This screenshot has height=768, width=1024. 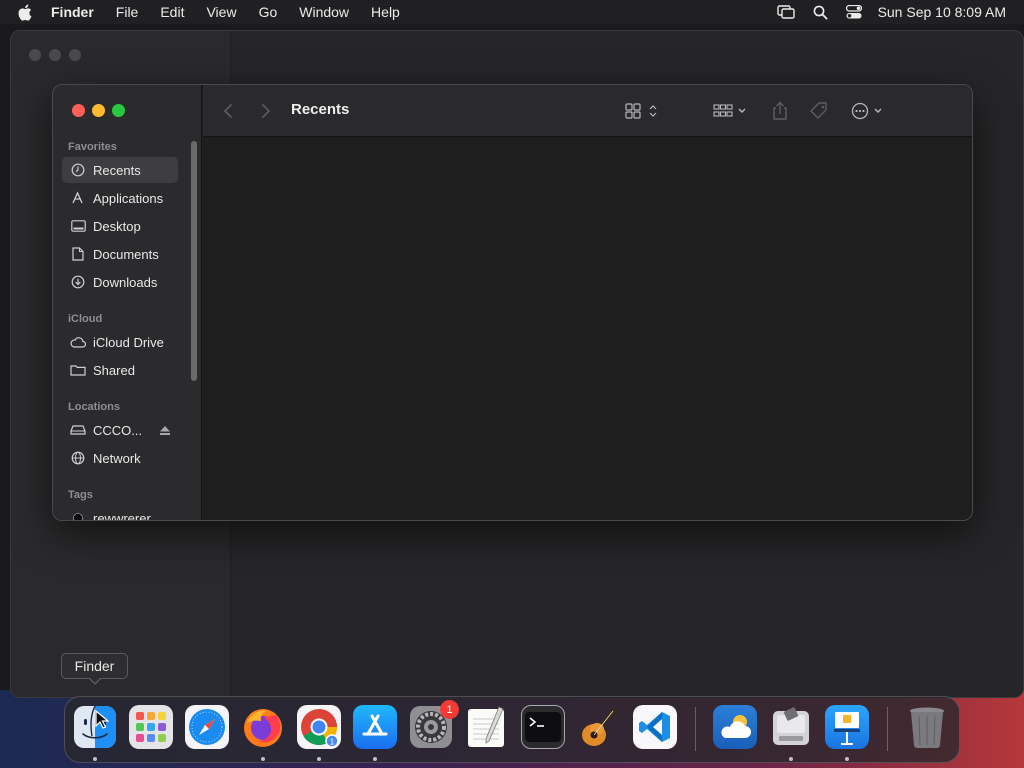 I want to click on dock: 1 1, so click(x=512, y=729).